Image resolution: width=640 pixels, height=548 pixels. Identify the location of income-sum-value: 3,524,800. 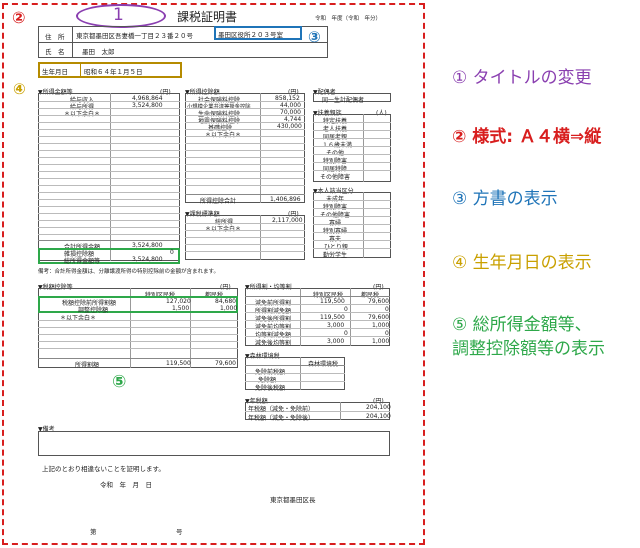
(147, 259).